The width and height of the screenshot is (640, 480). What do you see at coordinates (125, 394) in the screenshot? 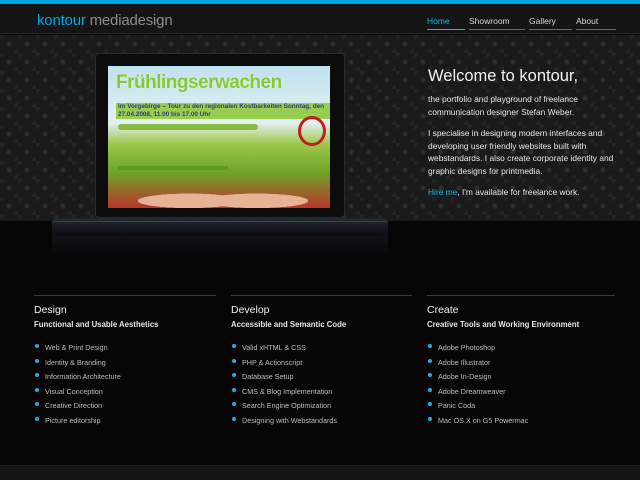
I see `list-item: Visual Conception` at bounding box center [125, 394].